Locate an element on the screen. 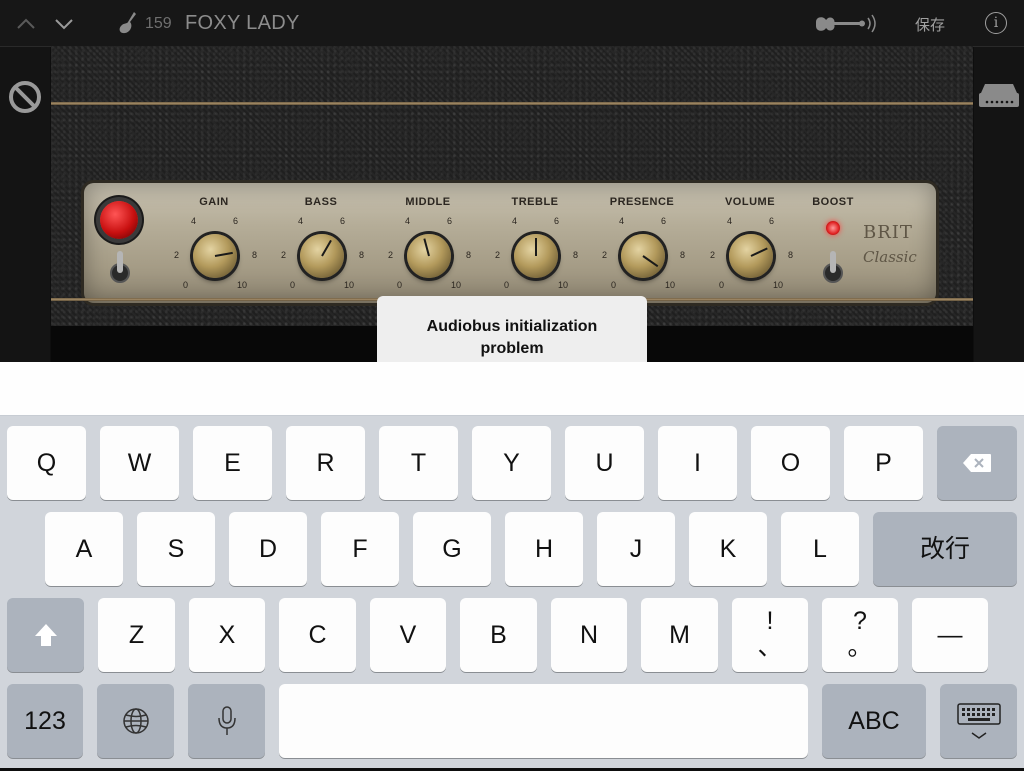 Image resolution: width=1024 pixels, height=771 pixels. key-g: G is located at coordinates (452, 549).